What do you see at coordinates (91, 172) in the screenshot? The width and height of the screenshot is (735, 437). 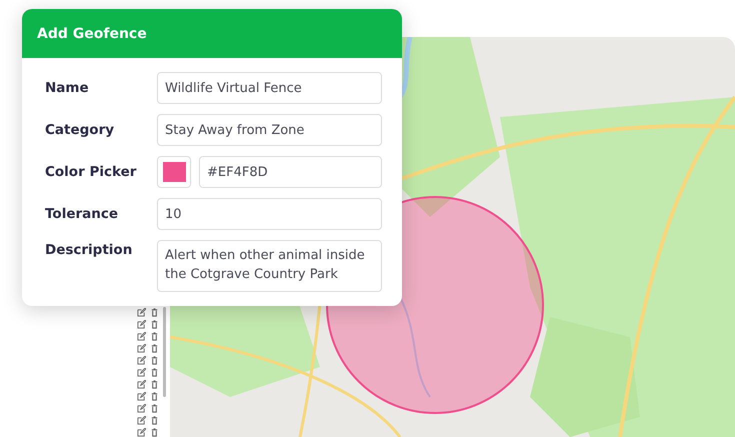 I see `field-label: Color Picker` at bounding box center [91, 172].